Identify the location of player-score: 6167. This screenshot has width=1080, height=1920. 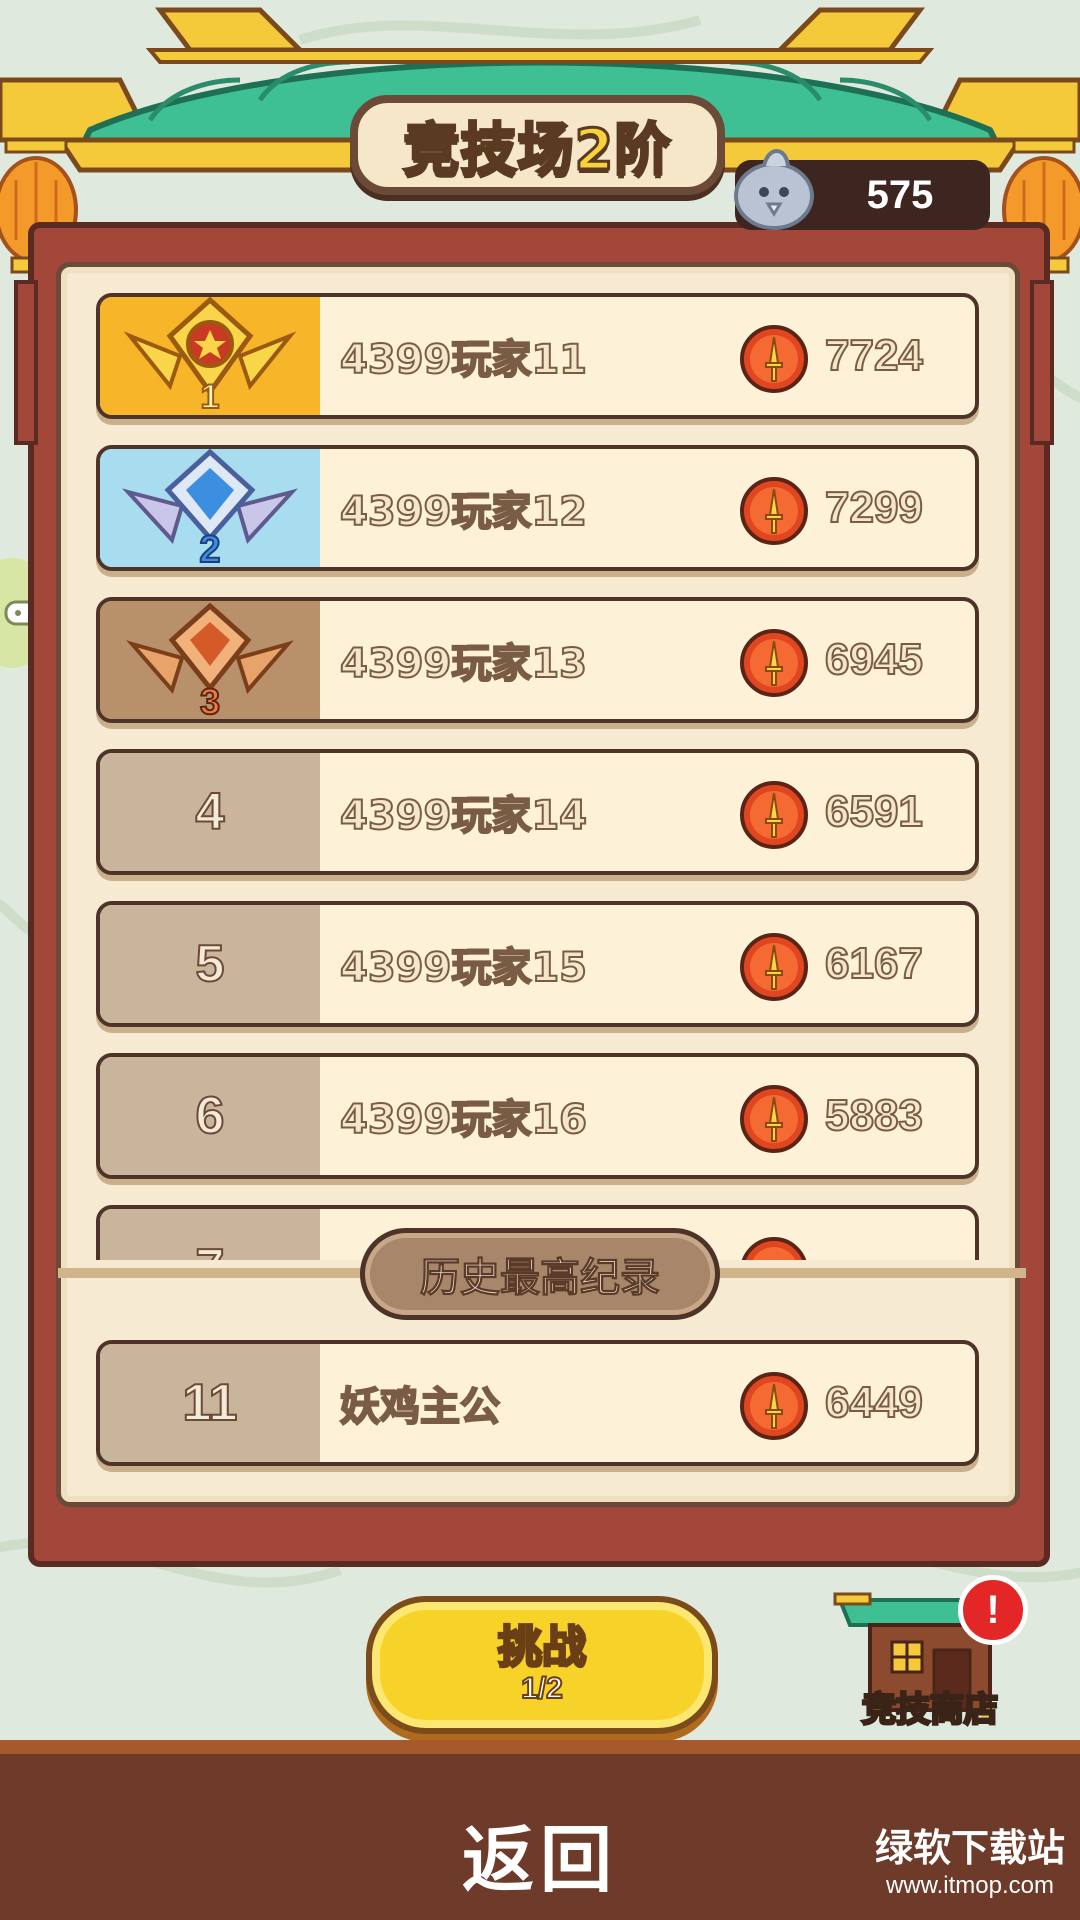
(874, 963).